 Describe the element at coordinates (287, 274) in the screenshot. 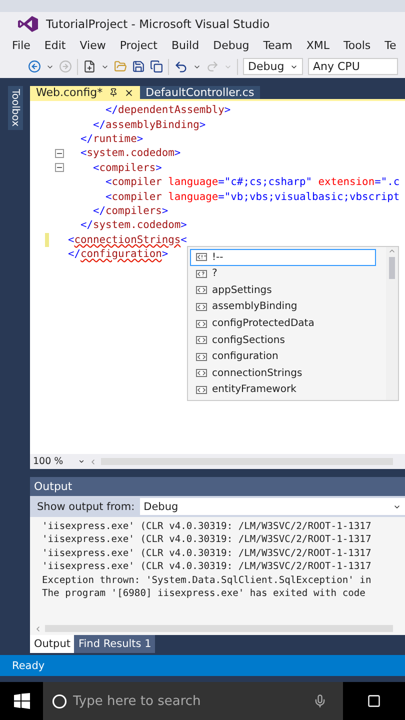

I see `completion-item: ?` at that location.